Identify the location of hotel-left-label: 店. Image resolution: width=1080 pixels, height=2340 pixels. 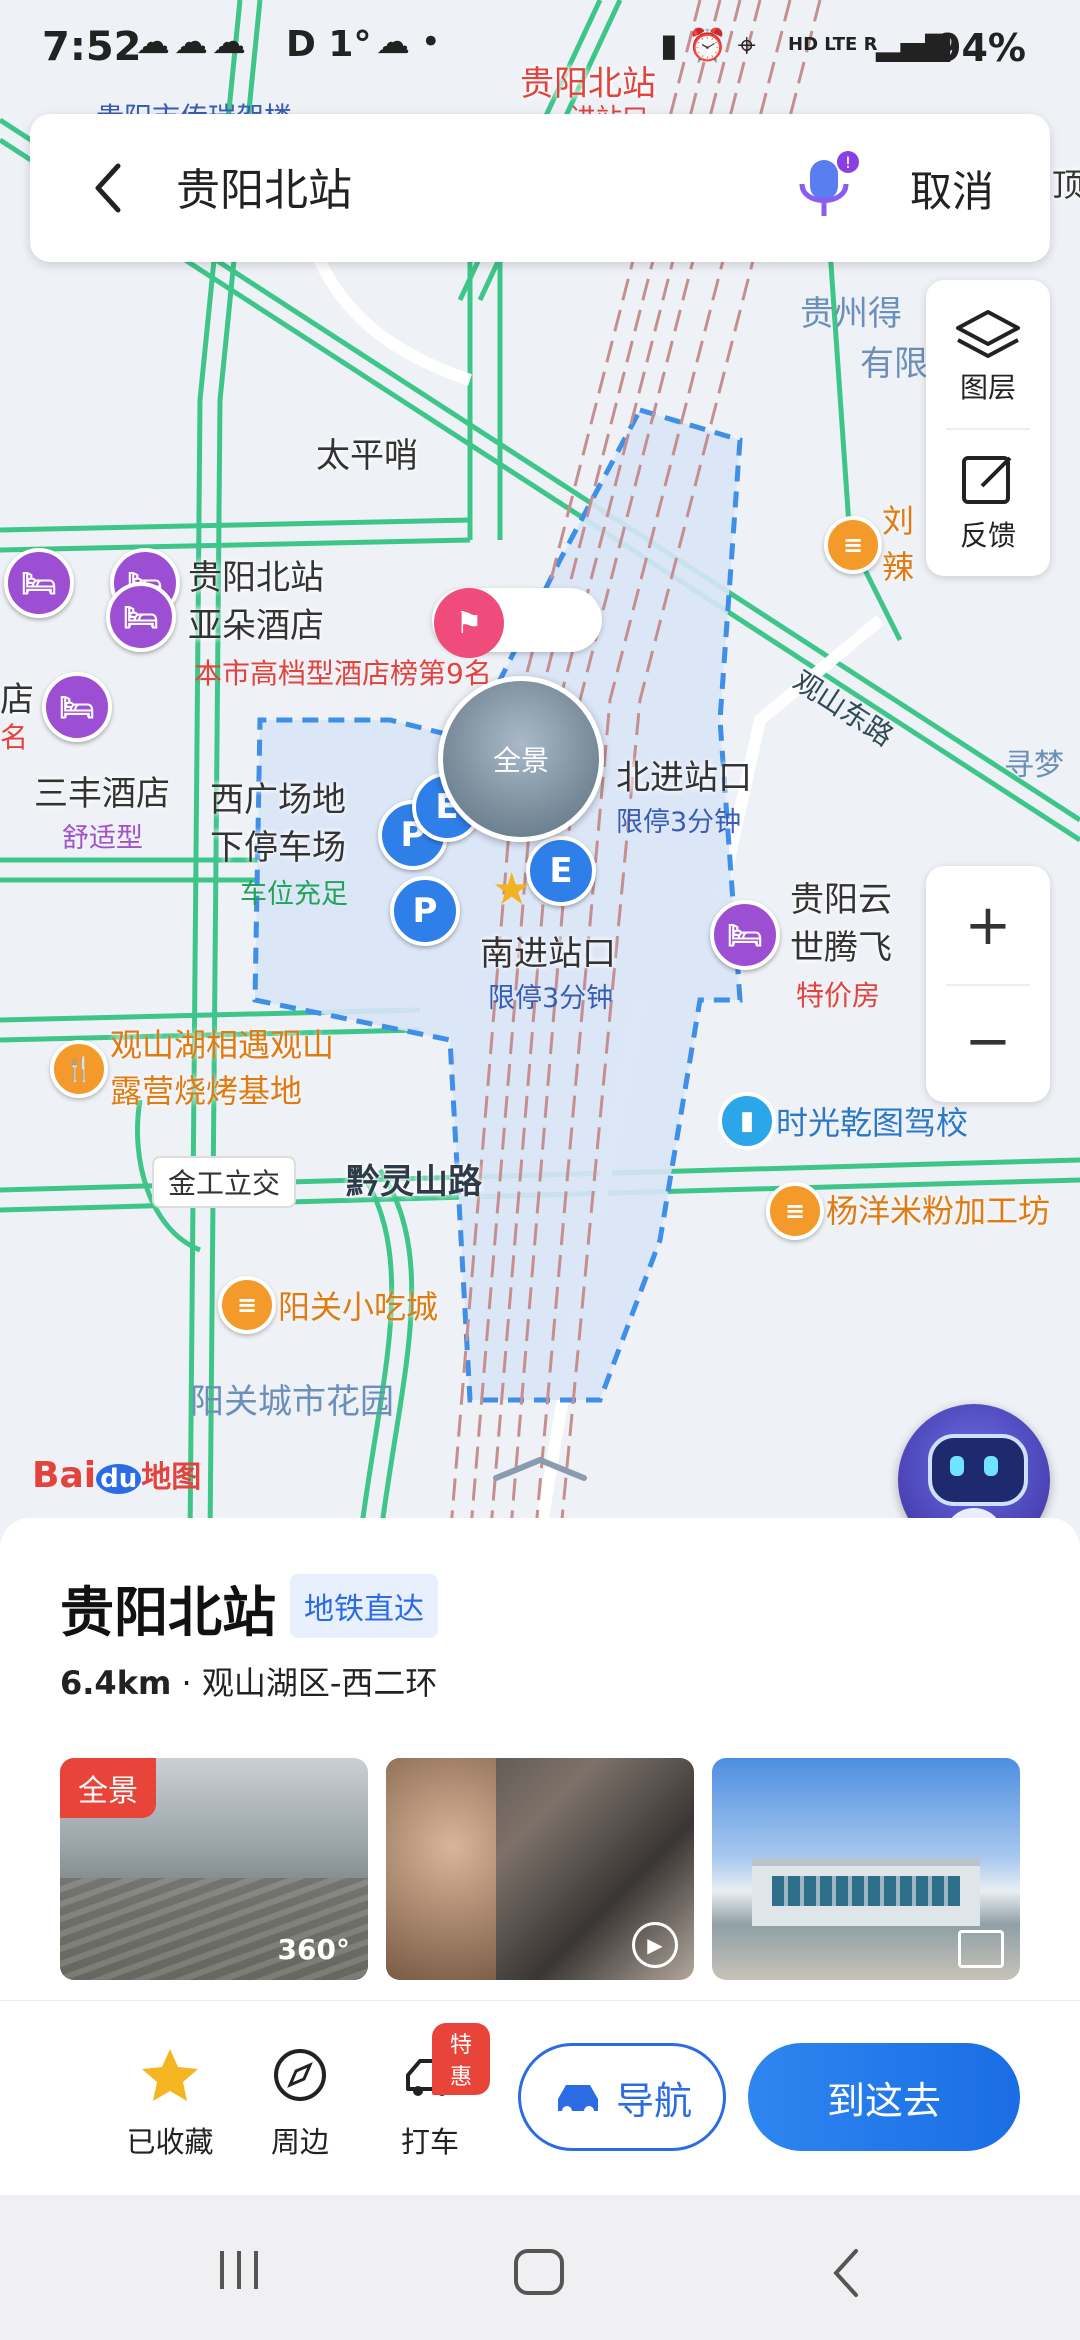
(17, 700).